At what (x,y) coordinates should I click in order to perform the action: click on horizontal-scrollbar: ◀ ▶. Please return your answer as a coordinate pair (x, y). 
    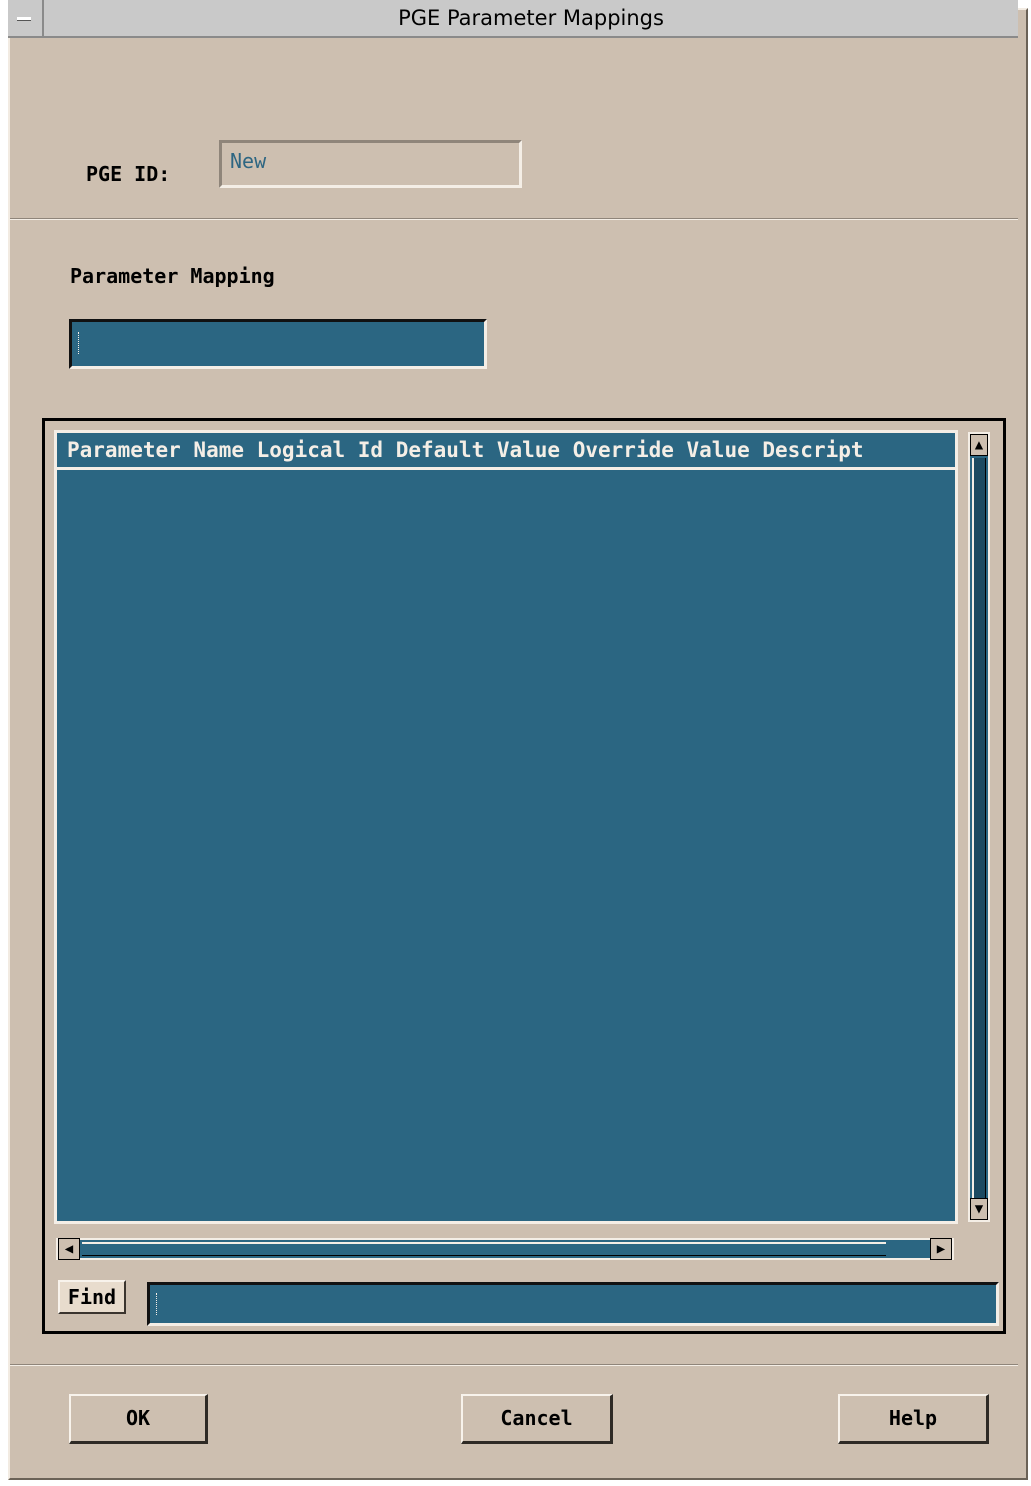
    Looking at the image, I should click on (505, 1249).